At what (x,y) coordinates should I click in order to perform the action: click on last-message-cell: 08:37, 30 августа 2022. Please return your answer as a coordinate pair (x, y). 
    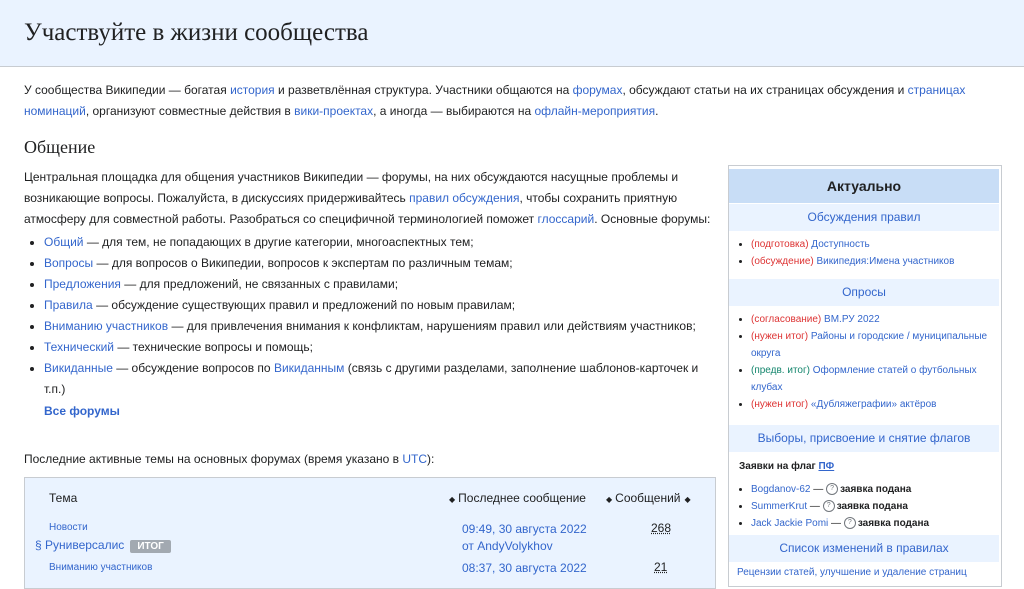
    Looking at the image, I should click on (524, 568).